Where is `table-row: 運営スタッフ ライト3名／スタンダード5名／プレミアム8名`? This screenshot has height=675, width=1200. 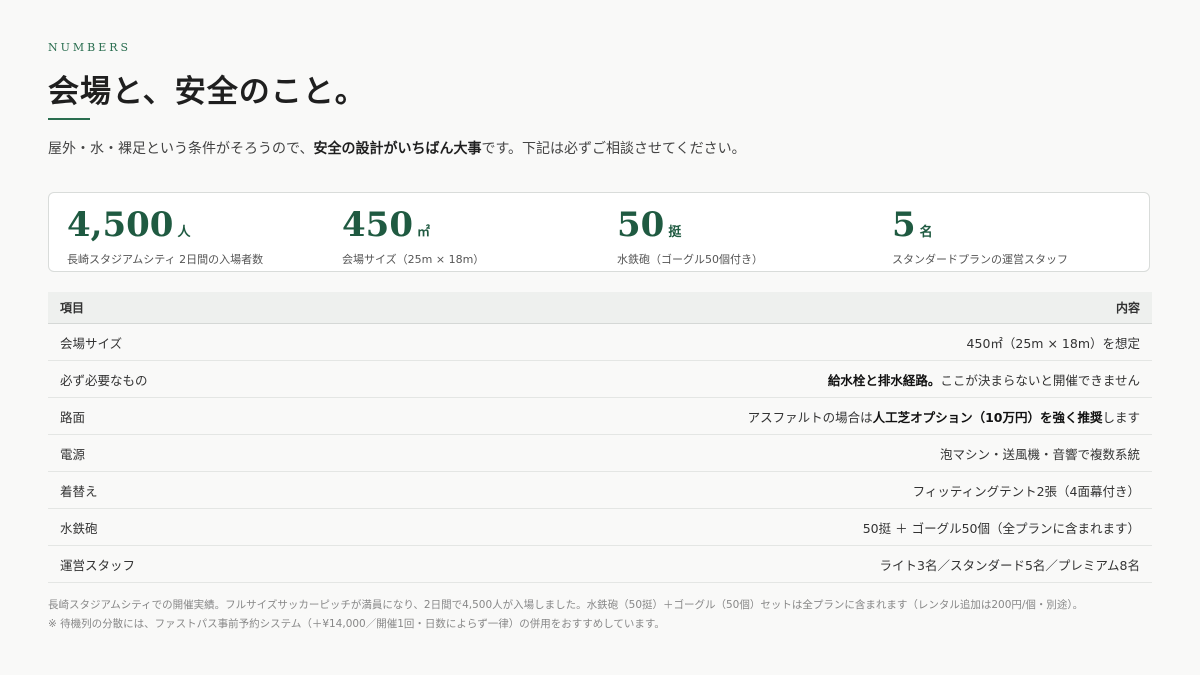 table-row: 運営スタッフ ライト3名／スタンダード5名／プレミアム8名 is located at coordinates (600, 564).